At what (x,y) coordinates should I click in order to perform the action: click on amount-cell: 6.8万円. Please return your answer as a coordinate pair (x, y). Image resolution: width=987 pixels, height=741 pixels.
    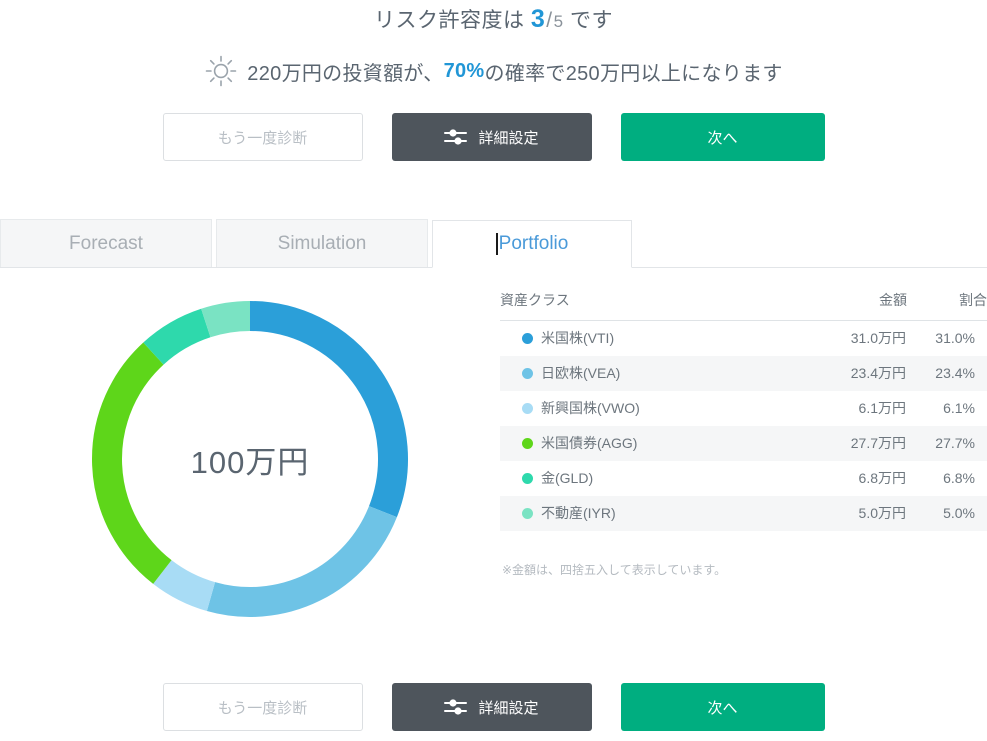
    Looking at the image, I should click on (882, 478).